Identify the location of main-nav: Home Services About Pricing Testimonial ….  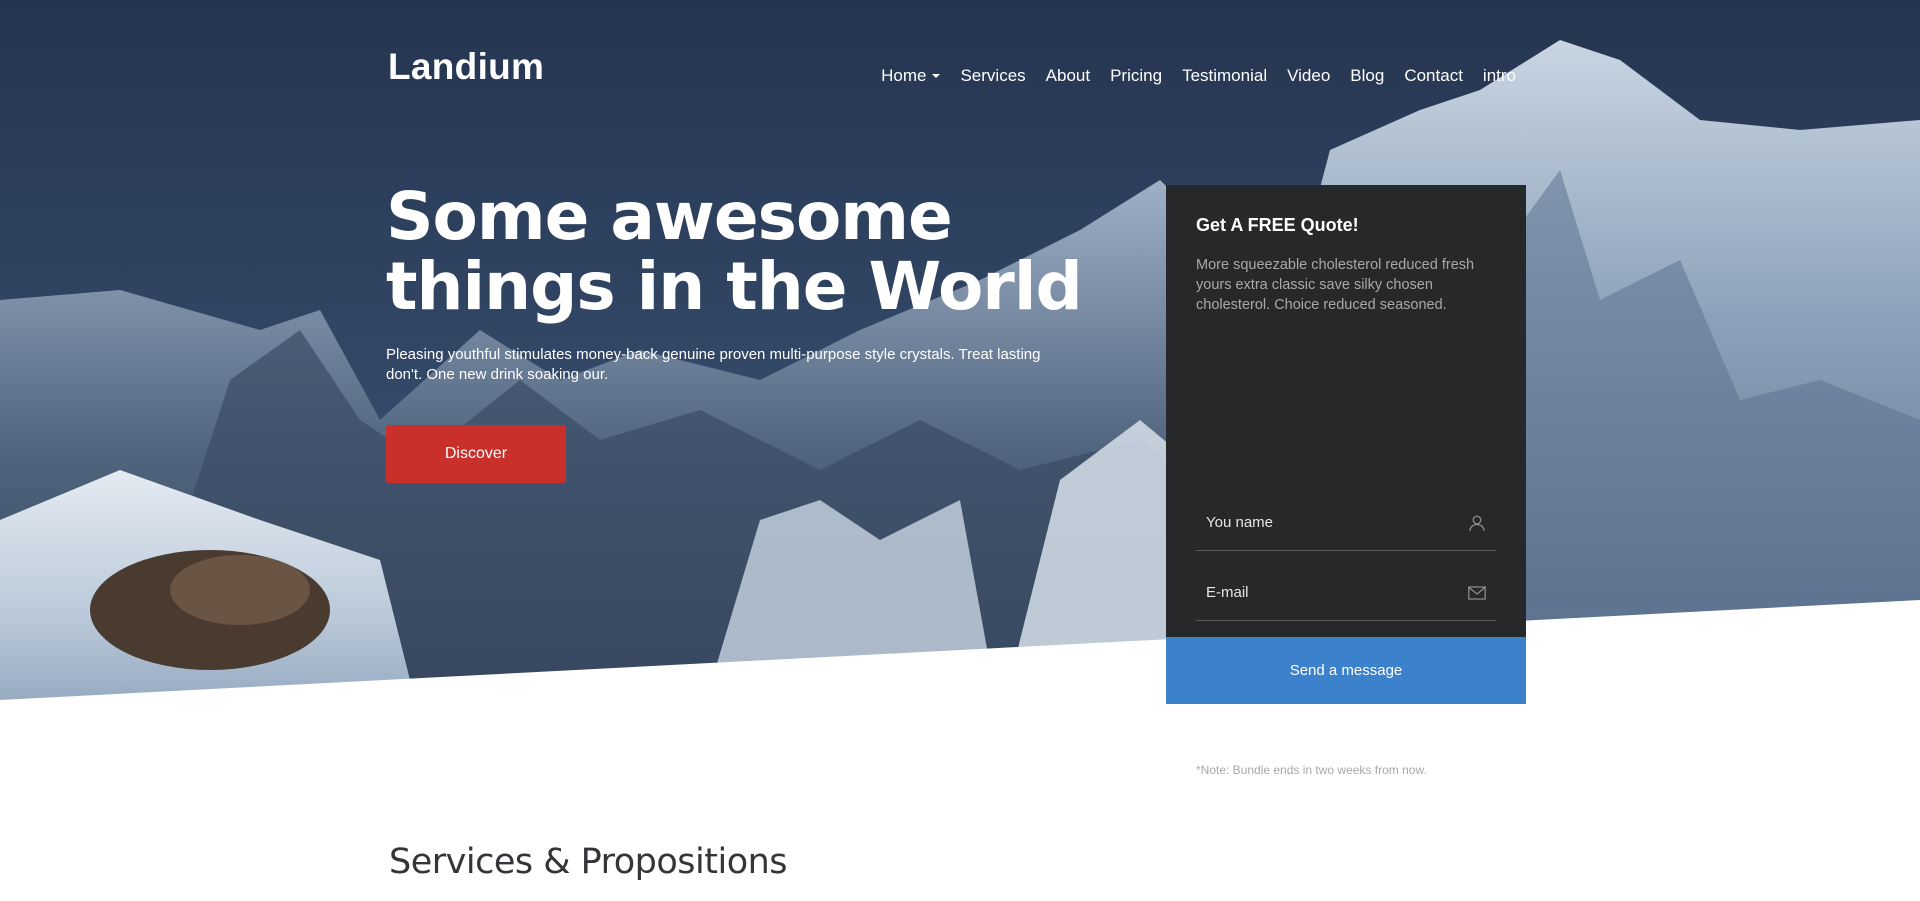
(1198, 76).